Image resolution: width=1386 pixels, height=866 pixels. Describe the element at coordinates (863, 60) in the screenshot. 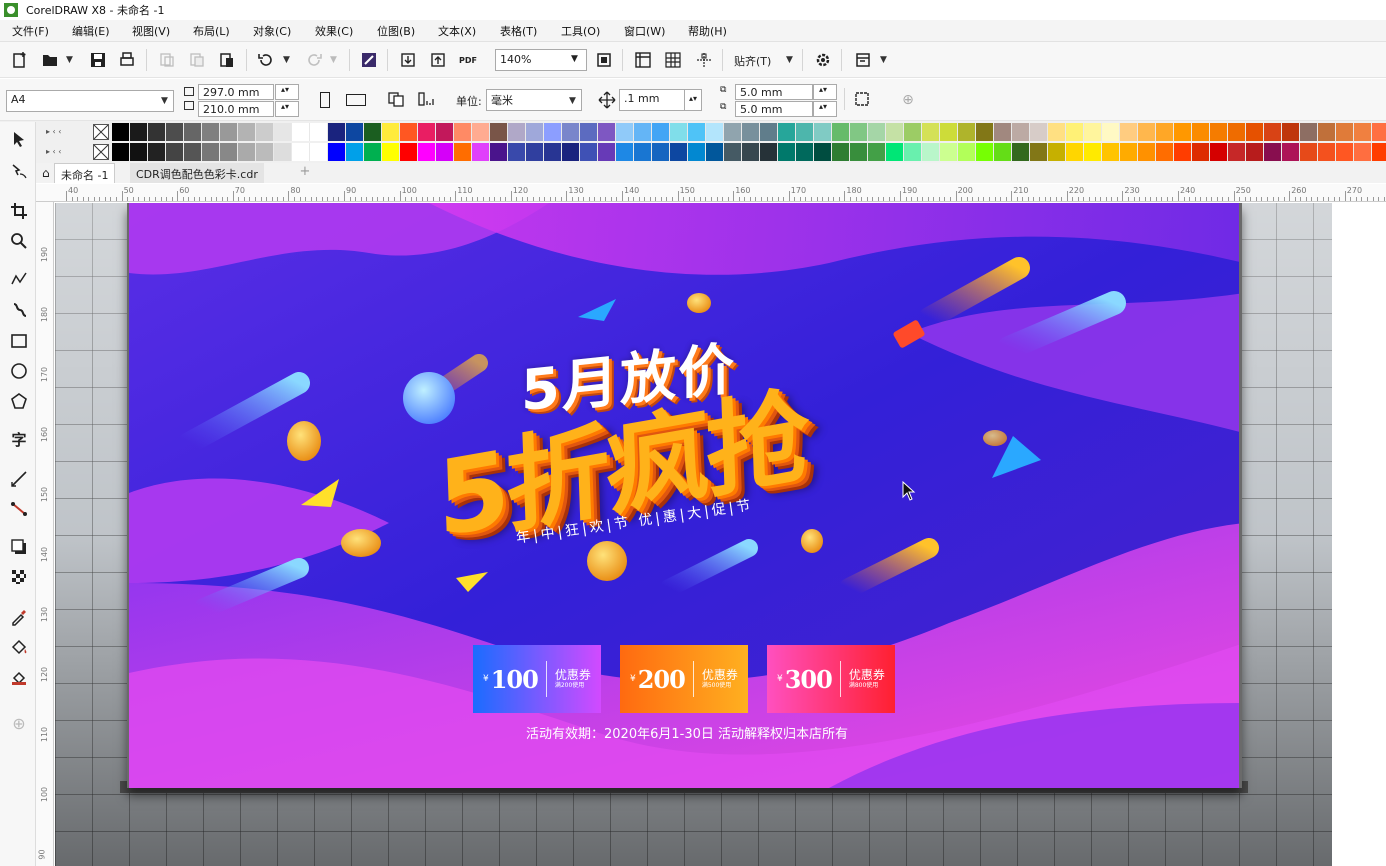

I see `launcher-icon` at that location.